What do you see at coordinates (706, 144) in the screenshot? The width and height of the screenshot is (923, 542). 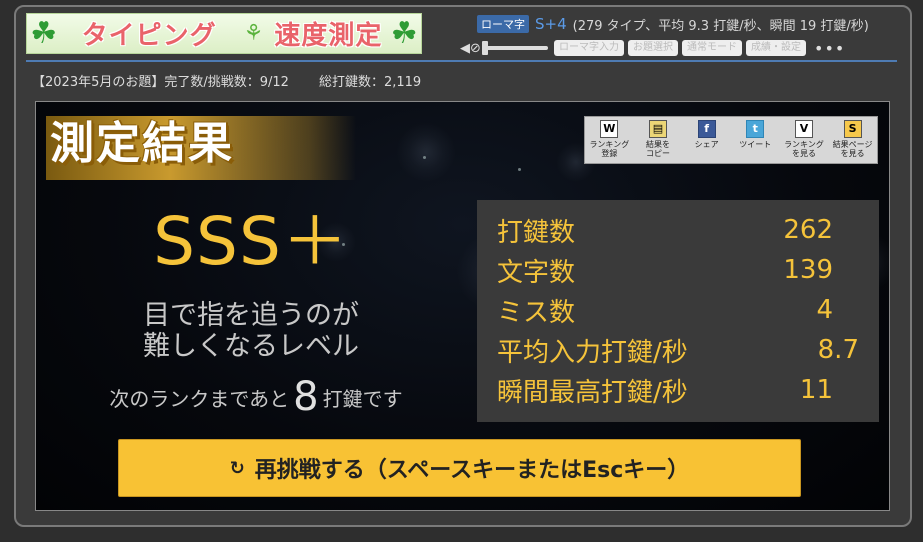 I see `share-label: シェア` at bounding box center [706, 144].